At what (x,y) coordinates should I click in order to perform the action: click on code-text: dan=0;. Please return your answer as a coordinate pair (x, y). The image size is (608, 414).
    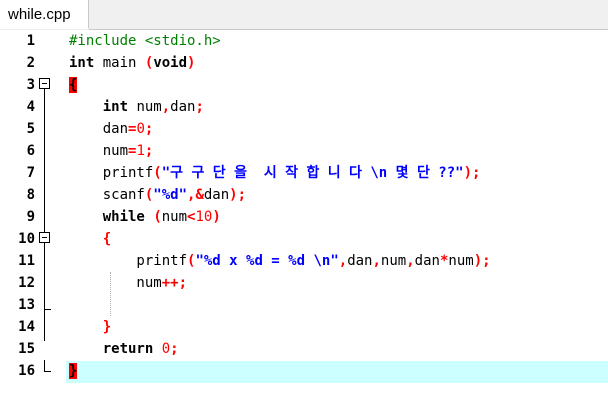
    Looking at the image, I should click on (111, 129).